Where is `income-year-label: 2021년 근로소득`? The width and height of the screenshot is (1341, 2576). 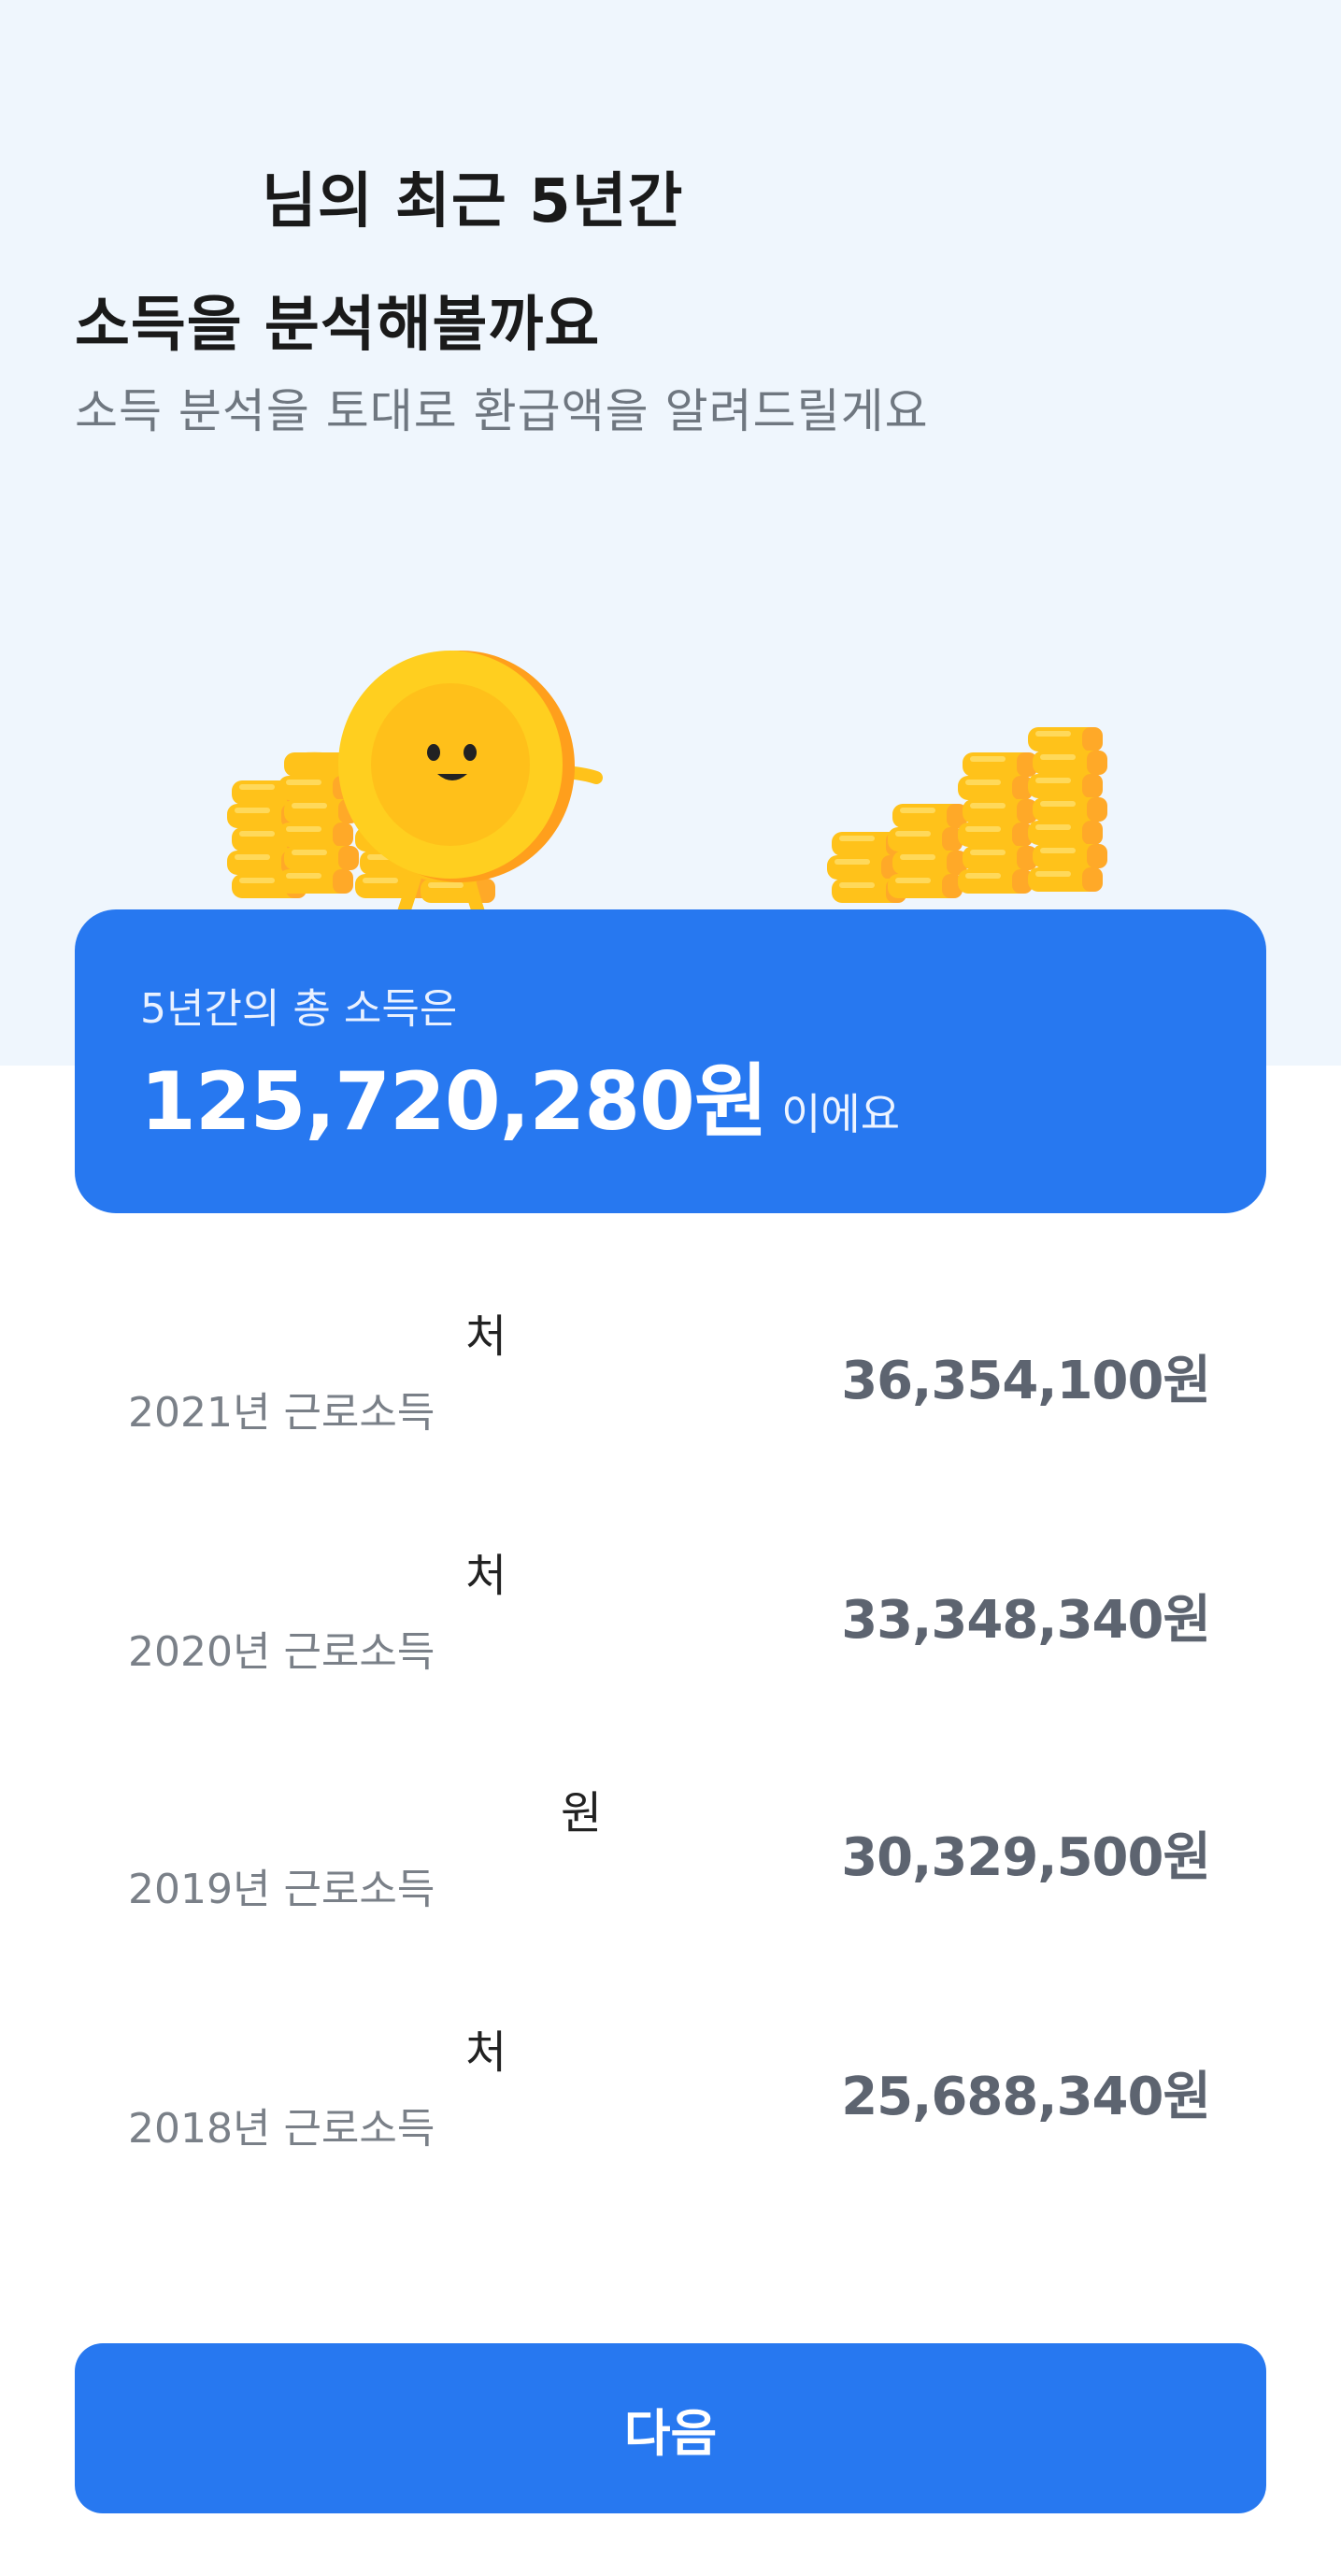
income-year-label: 2021년 근로소득 is located at coordinates (281, 1413).